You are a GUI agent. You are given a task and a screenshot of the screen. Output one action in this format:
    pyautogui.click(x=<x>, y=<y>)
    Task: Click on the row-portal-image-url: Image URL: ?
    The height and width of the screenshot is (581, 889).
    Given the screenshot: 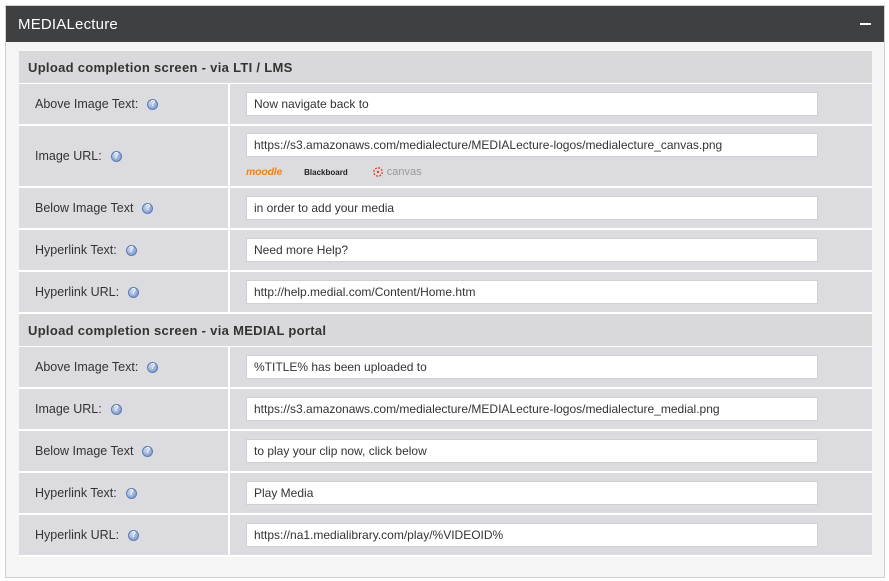 What is the action you would take?
    pyautogui.click(x=445, y=410)
    